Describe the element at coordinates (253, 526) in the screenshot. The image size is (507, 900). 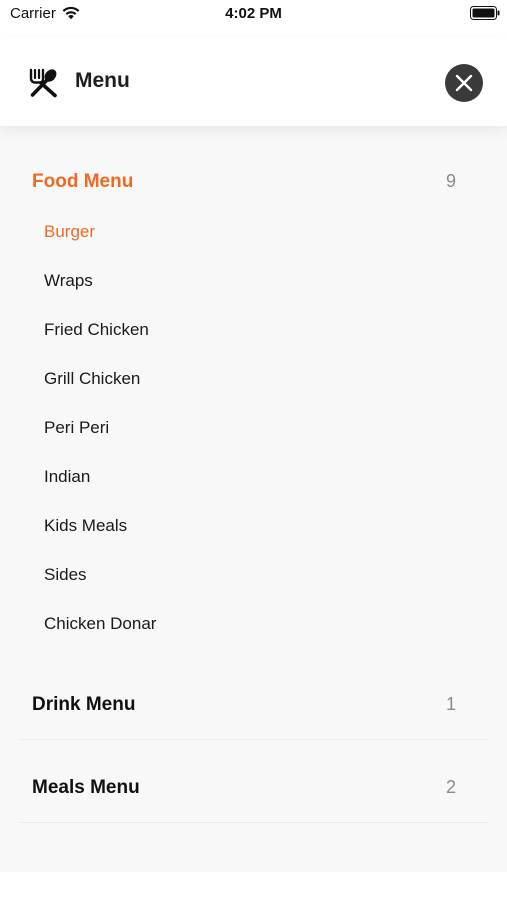
I see `menu-item-kids-meals: Kids Meals` at that location.